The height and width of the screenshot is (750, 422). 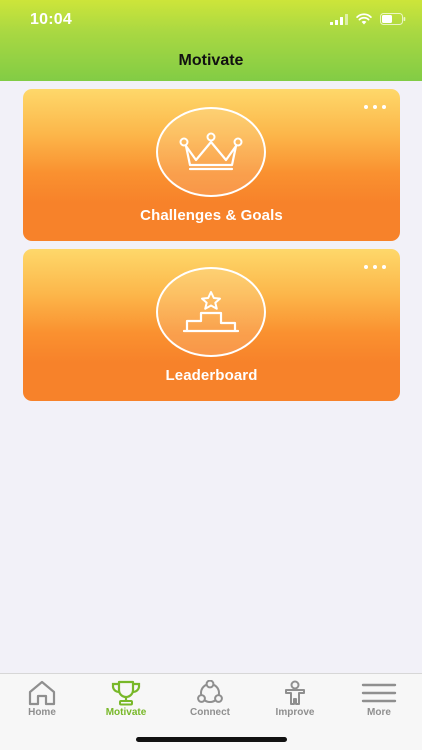 What do you see at coordinates (393, 19) in the screenshot?
I see `battery-icon` at bounding box center [393, 19].